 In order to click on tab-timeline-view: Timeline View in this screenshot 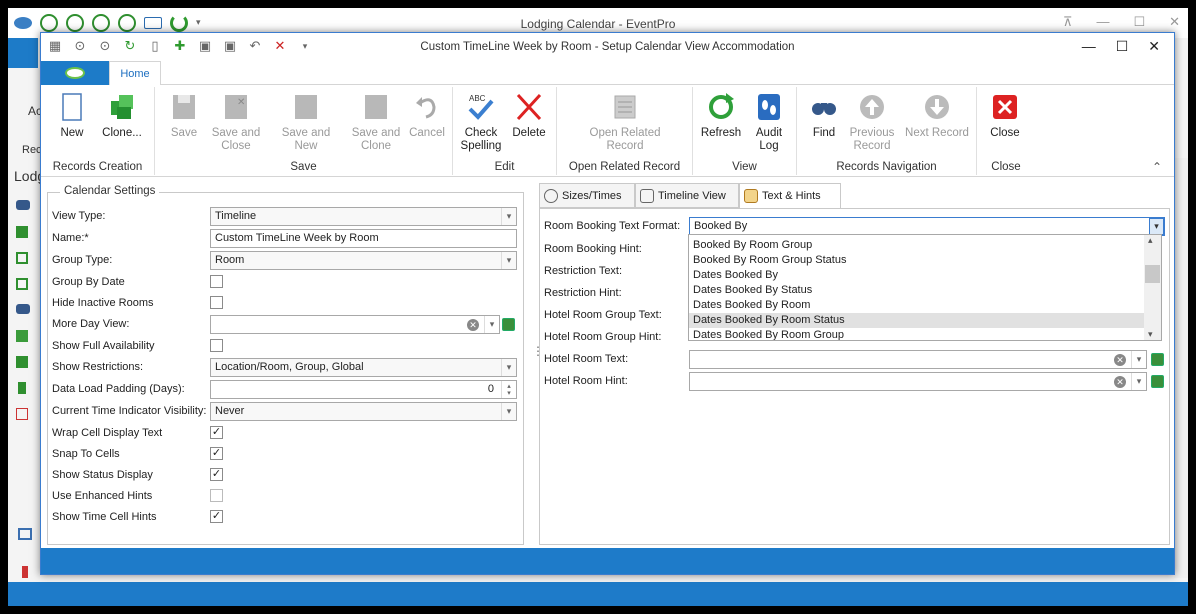, I will do `click(687, 195)`.